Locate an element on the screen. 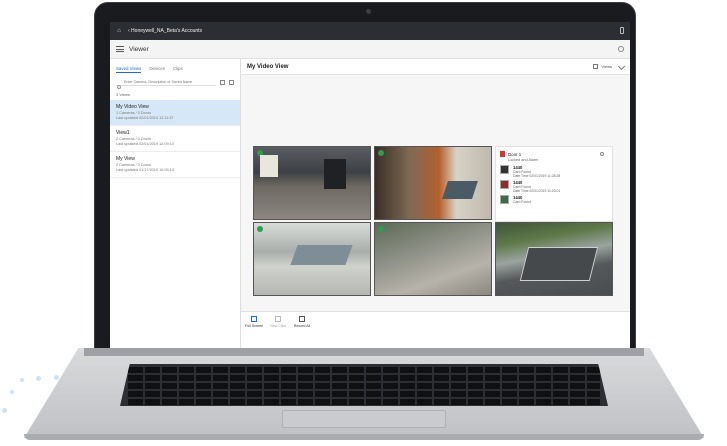  delete-icon is located at coordinates (231, 82).